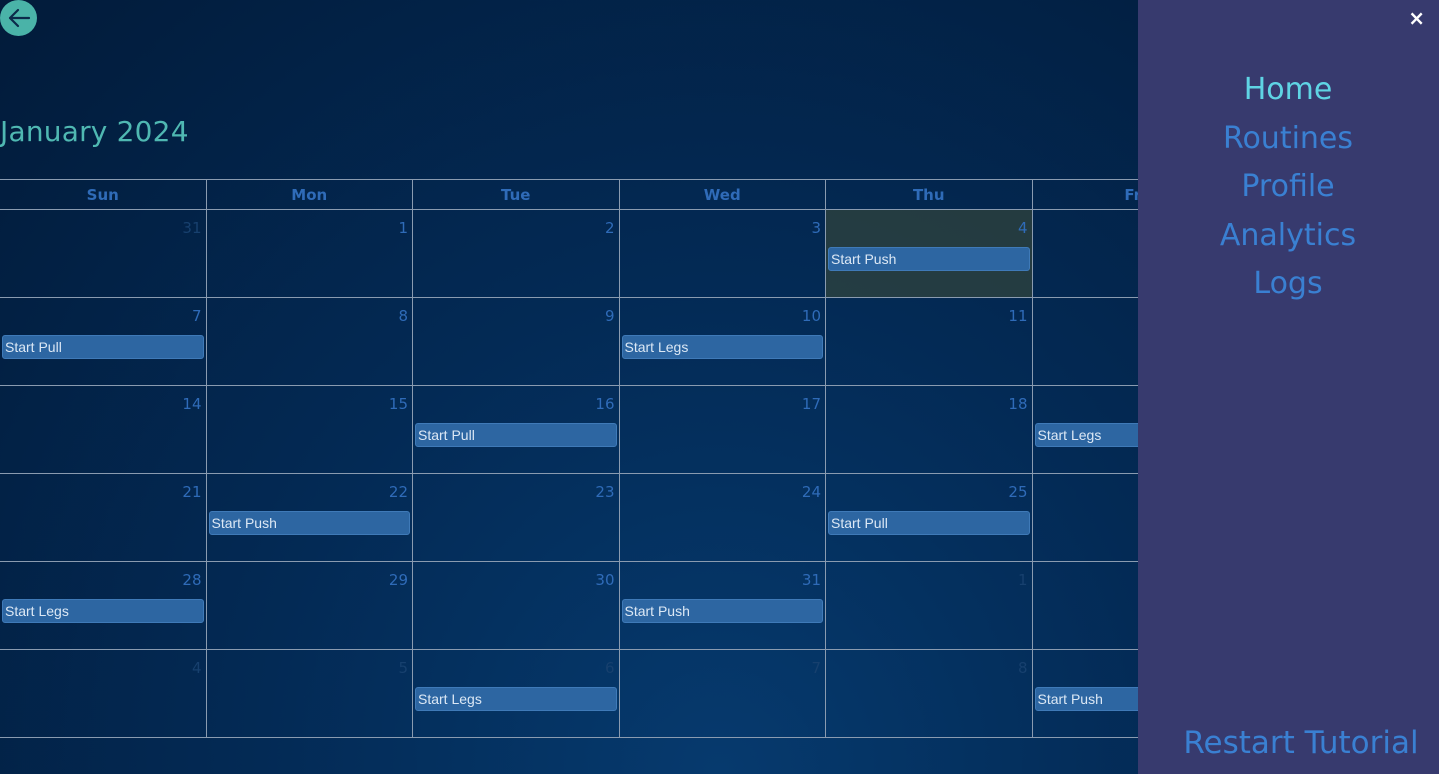  Describe the element at coordinates (192, 492) in the screenshot. I see `day-number: 21` at that location.